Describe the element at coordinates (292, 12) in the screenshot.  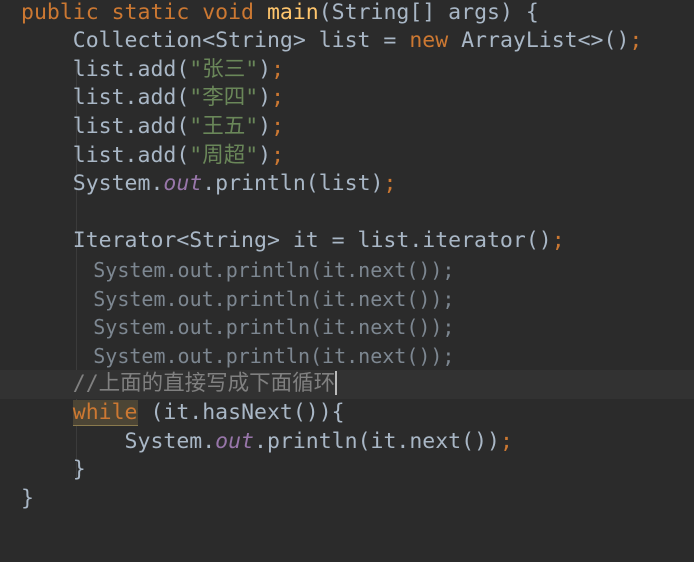
I see `code-token: main` at that location.